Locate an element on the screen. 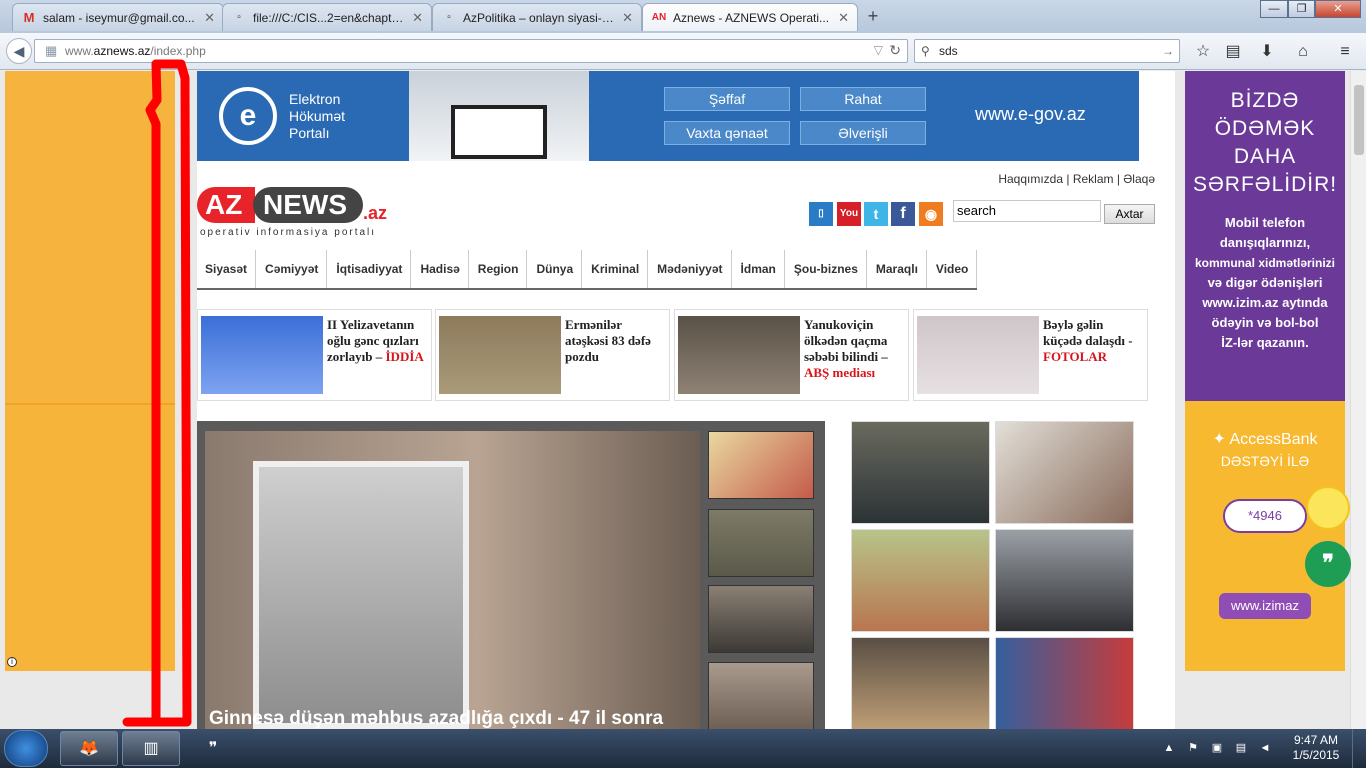 Image resolution: width=1366 pixels, height=768 pixels. egov-button-seffaf: Şəffaf is located at coordinates (727, 99).